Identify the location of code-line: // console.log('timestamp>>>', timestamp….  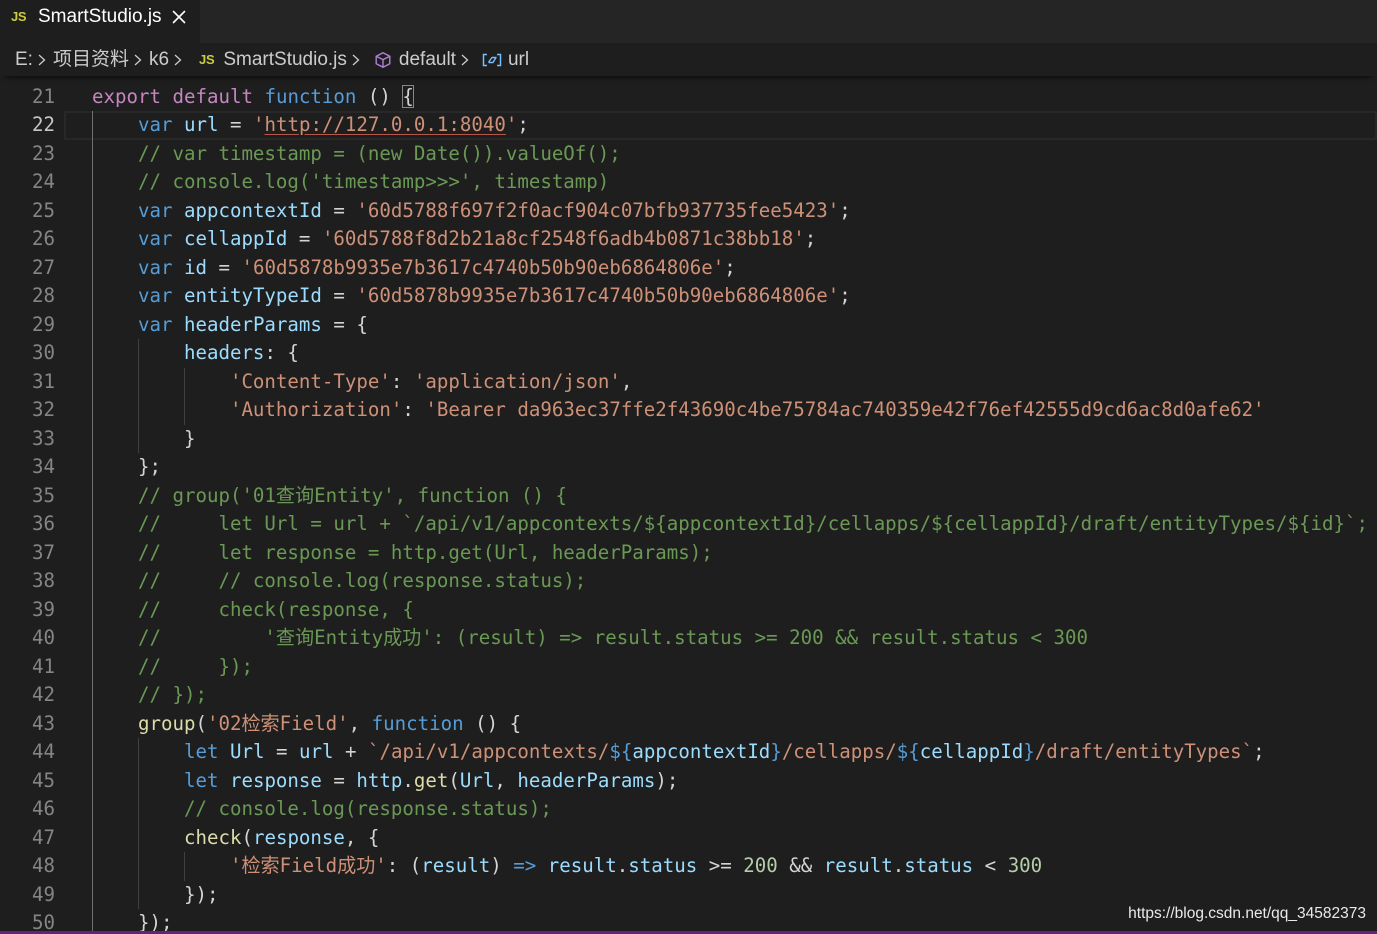
(734, 182).